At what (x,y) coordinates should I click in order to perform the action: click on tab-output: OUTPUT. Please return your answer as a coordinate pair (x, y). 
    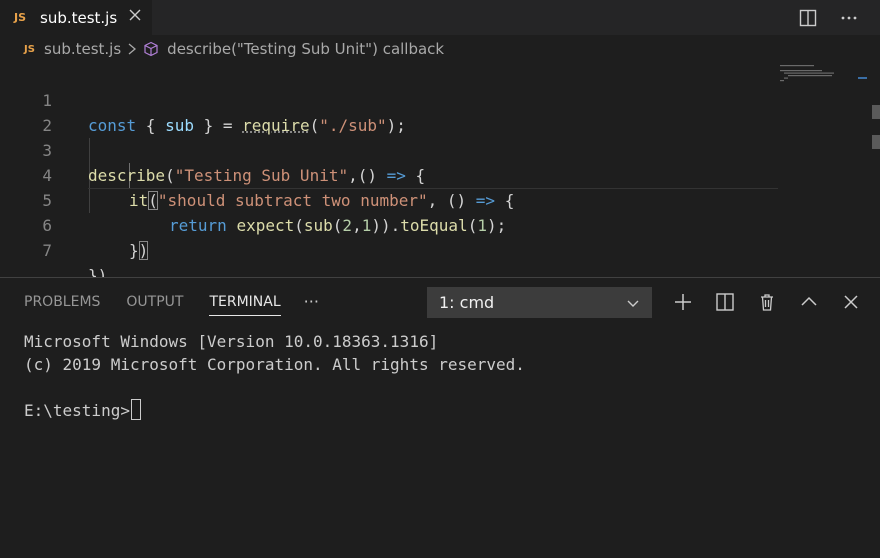
    Looking at the image, I should click on (154, 302).